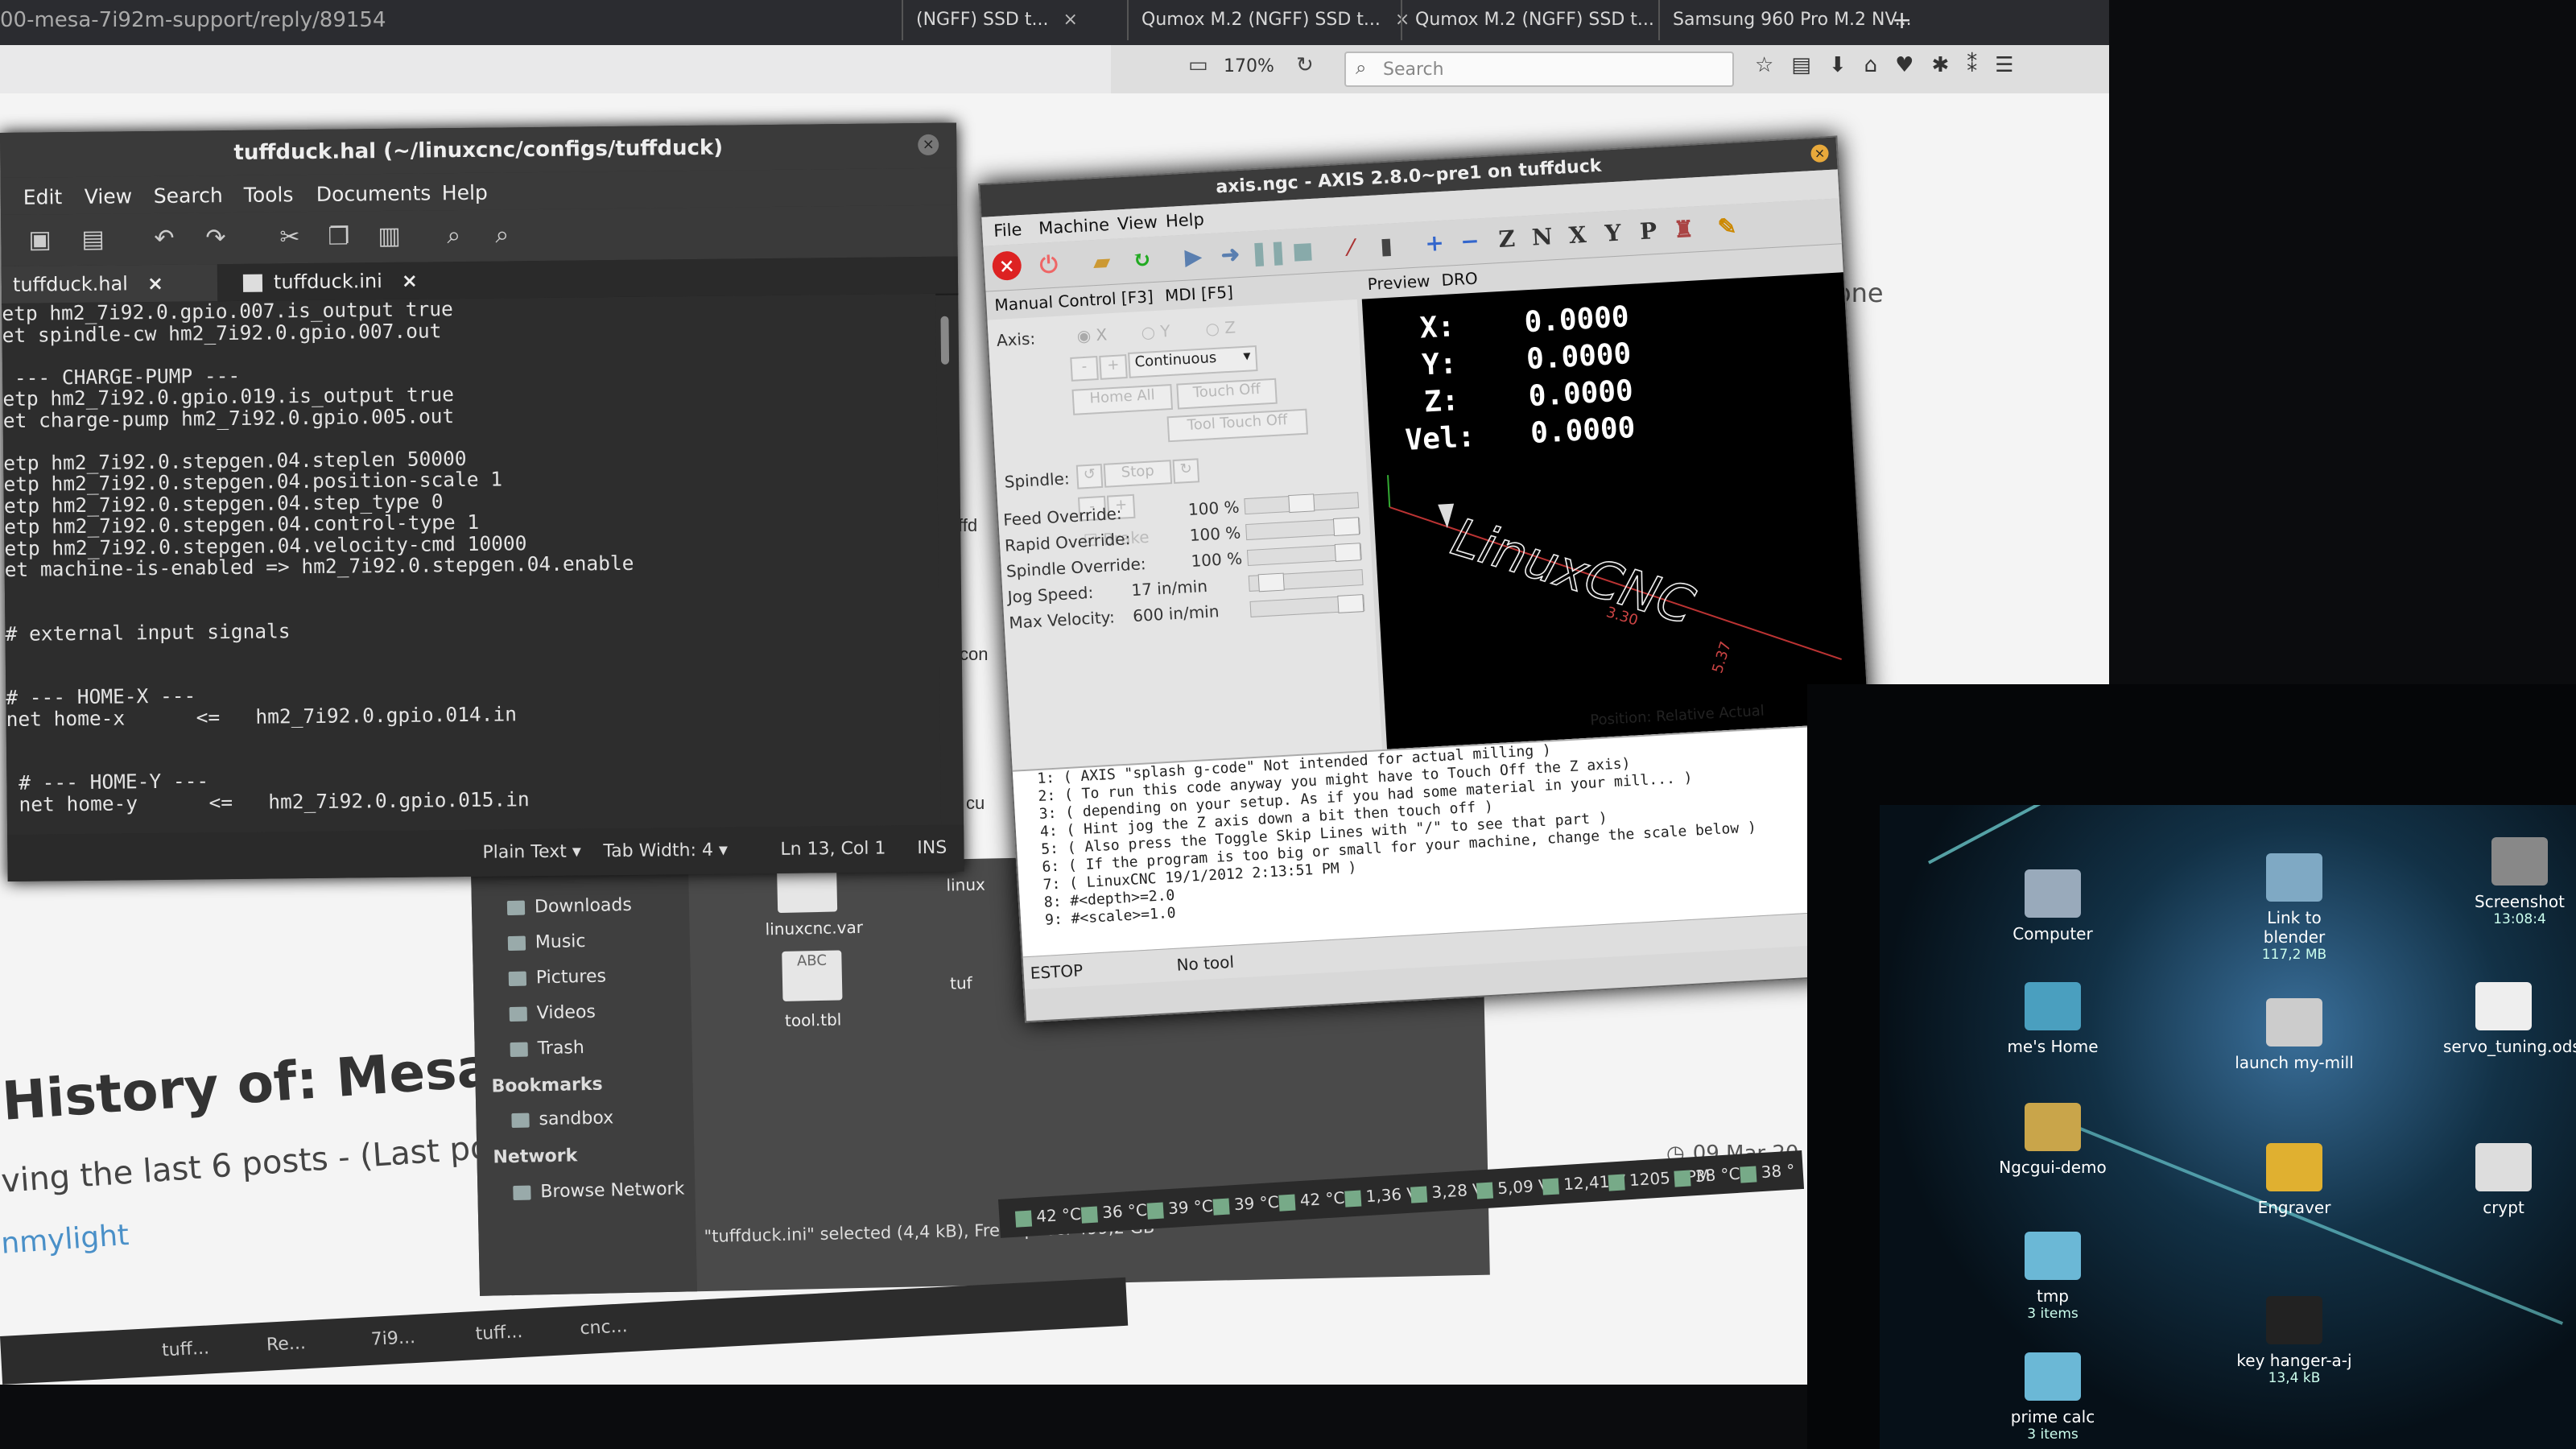  I want to click on view-z-icon: Z, so click(1507, 239).